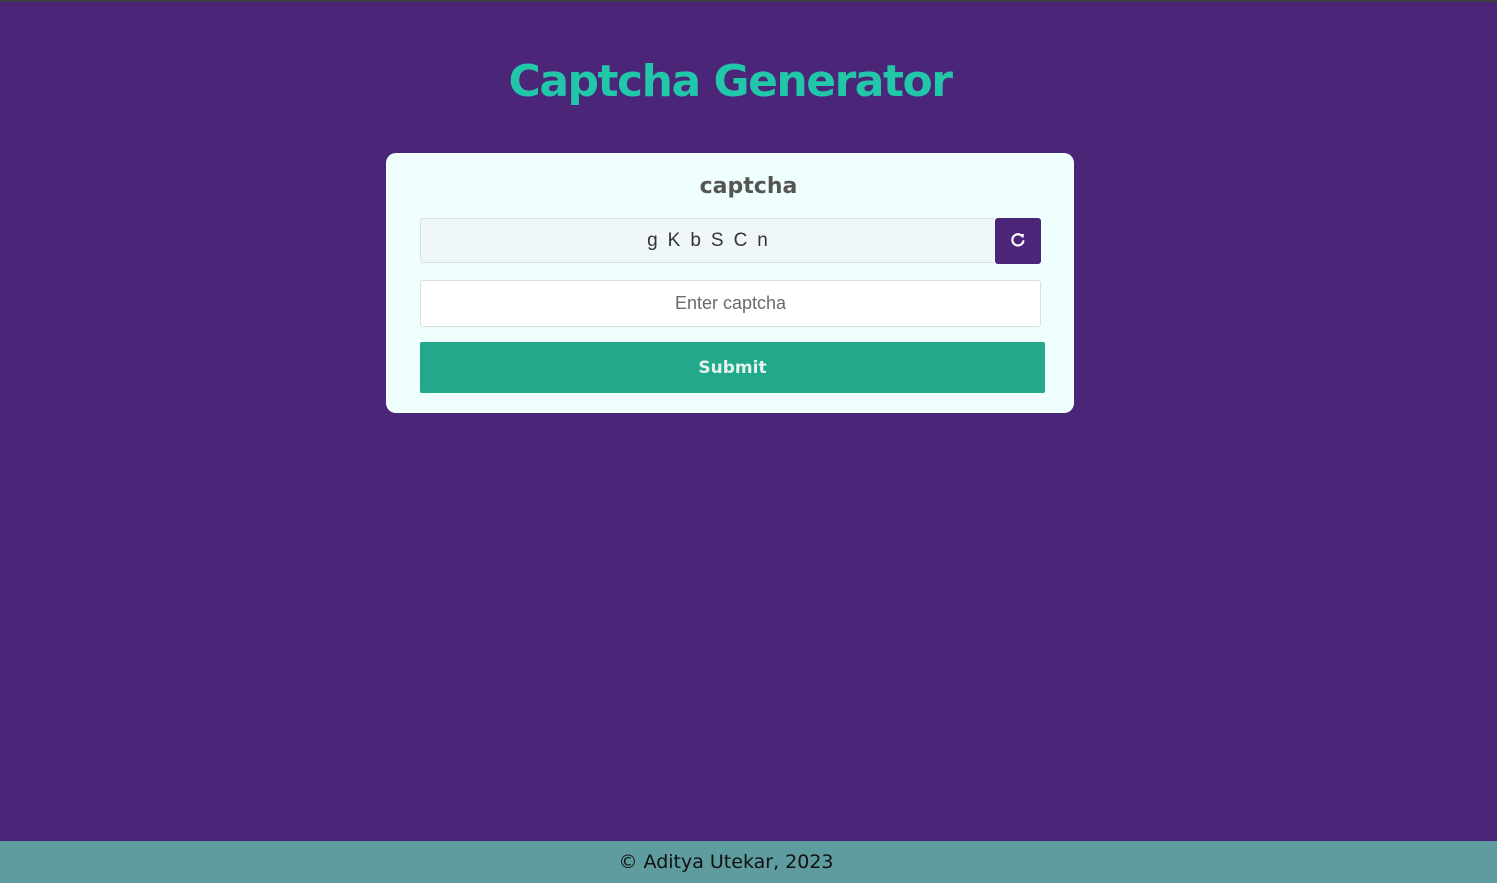 The width and height of the screenshot is (1497, 883). I want to click on refresh-icon, so click(1018, 241).